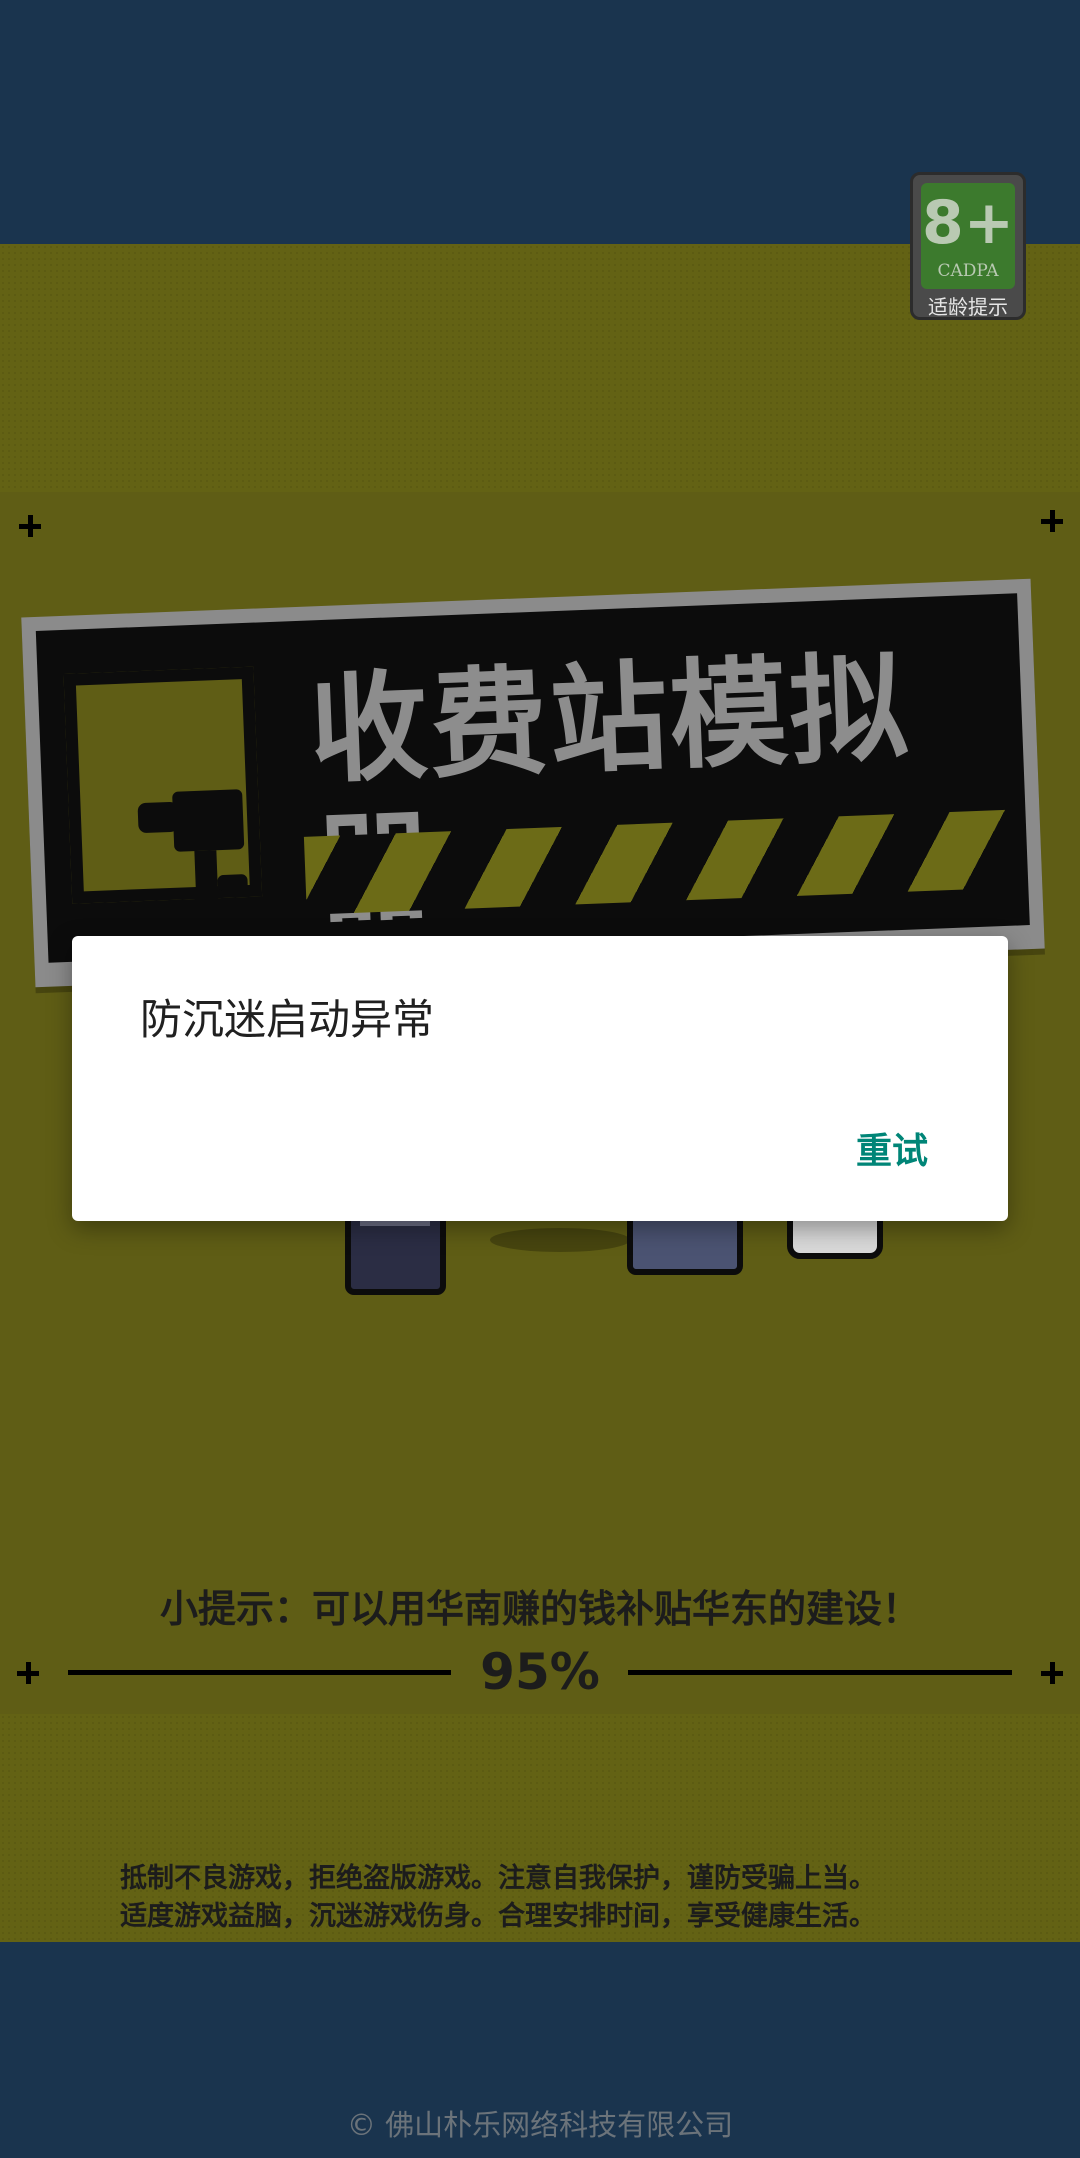 This screenshot has height=2158, width=1080. I want to click on progress-percent: 95%, so click(540, 1672).